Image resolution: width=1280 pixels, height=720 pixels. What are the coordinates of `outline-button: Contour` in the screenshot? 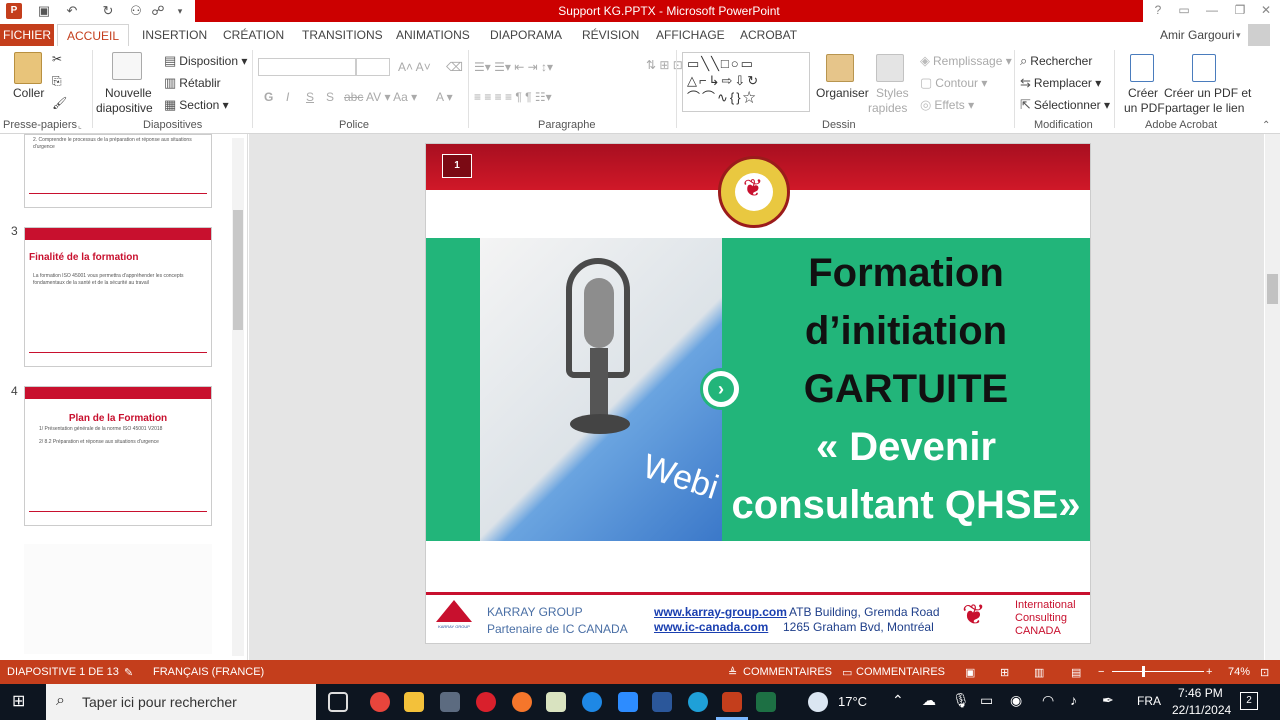 It's located at (956, 83).